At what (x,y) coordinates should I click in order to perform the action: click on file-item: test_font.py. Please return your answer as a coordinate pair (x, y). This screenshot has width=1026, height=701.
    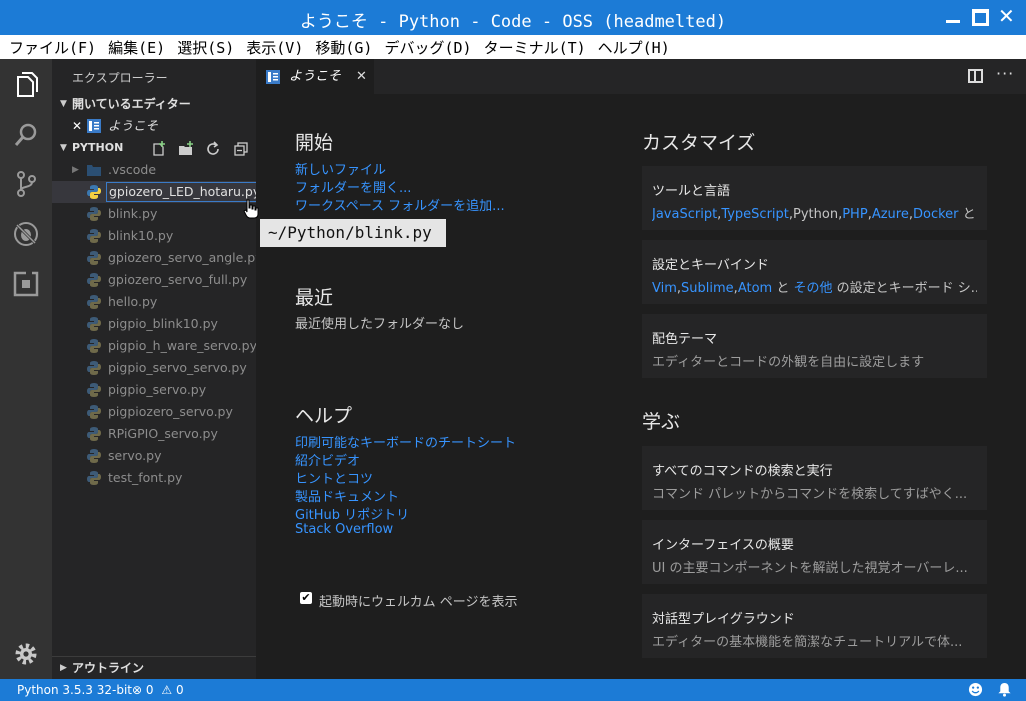
    Looking at the image, I should click on (154, 478).